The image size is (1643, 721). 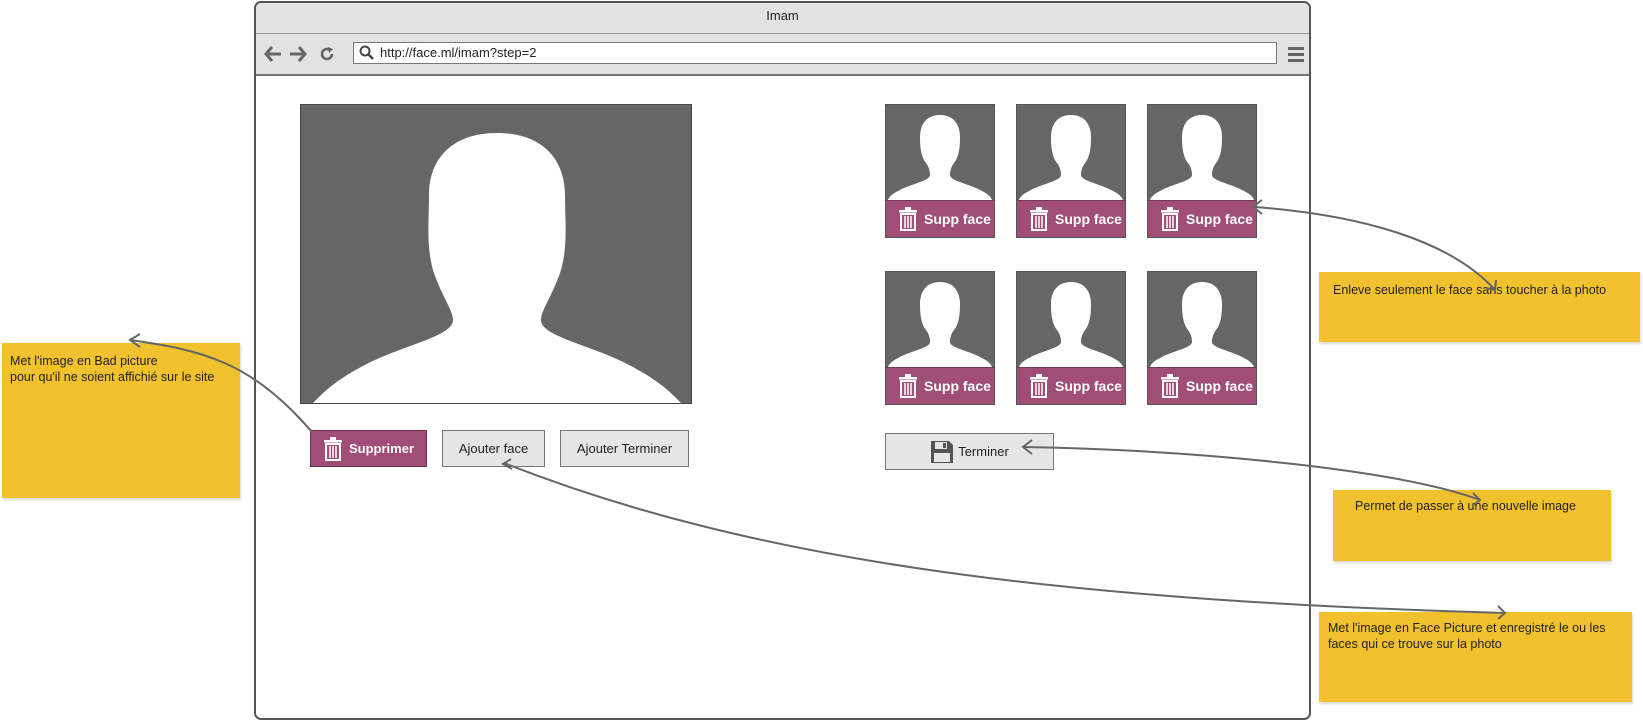 I want to click on add-face-button-label: Ajouter face, so click(x=493, y=448).